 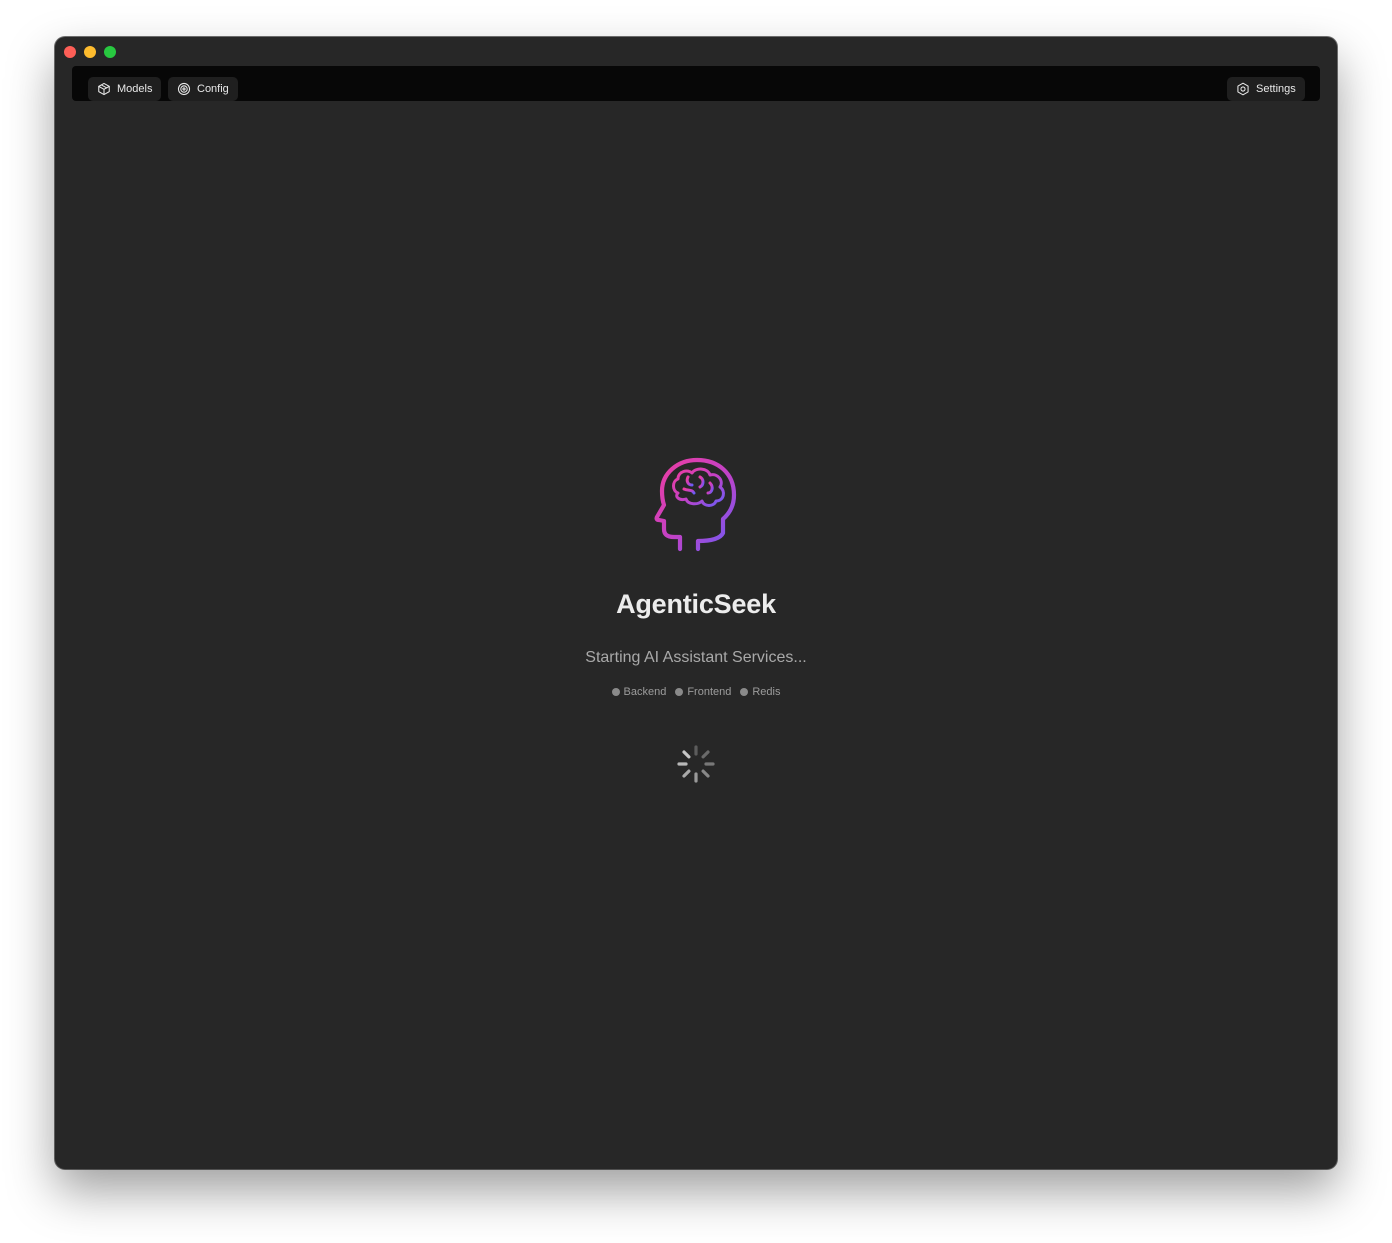 I want to click on service-status-redis: Redis, so click(x=760, y=692).